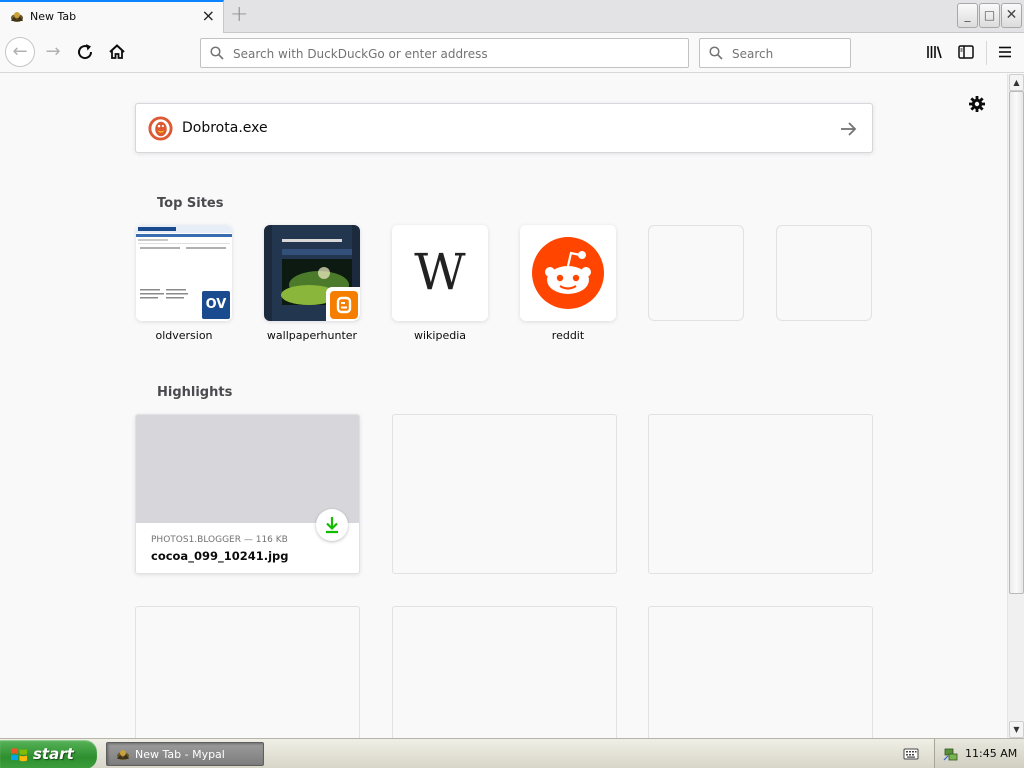 The height and width of the screenshot is (768, 1024). I want to click on start-button: start, so click(48, 754).